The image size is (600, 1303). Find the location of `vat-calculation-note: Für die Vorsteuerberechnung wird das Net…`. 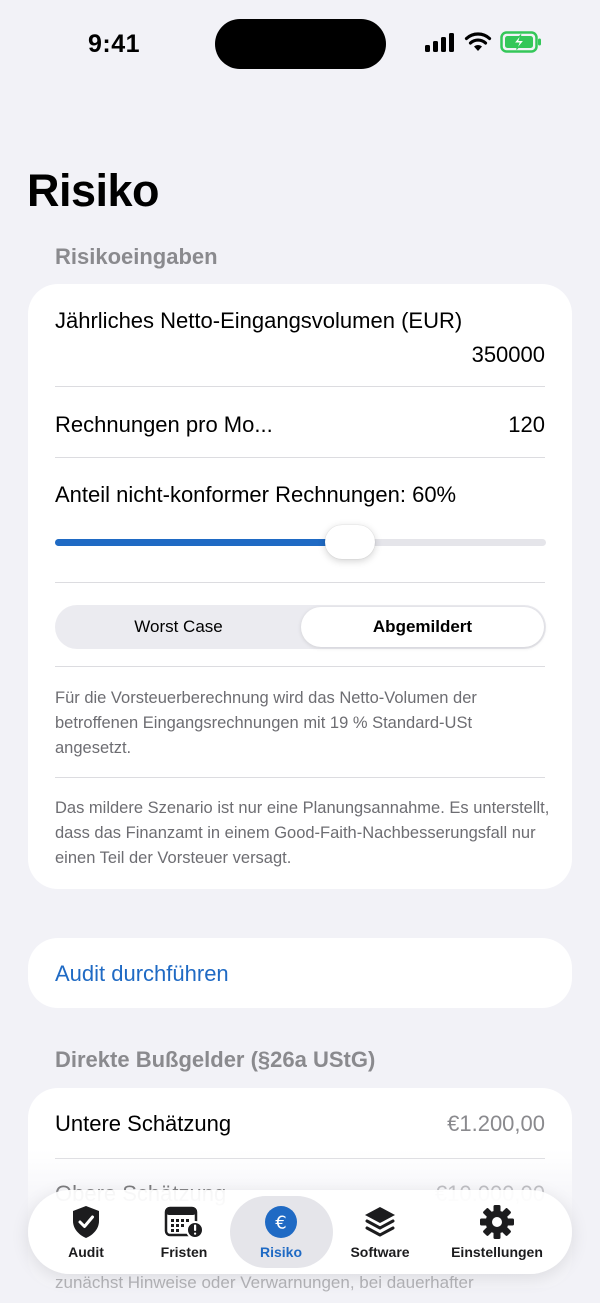

vat-calculation-note: Für die Vorsteuerberechnung wird das Net… is located at coordinates (266, 723).